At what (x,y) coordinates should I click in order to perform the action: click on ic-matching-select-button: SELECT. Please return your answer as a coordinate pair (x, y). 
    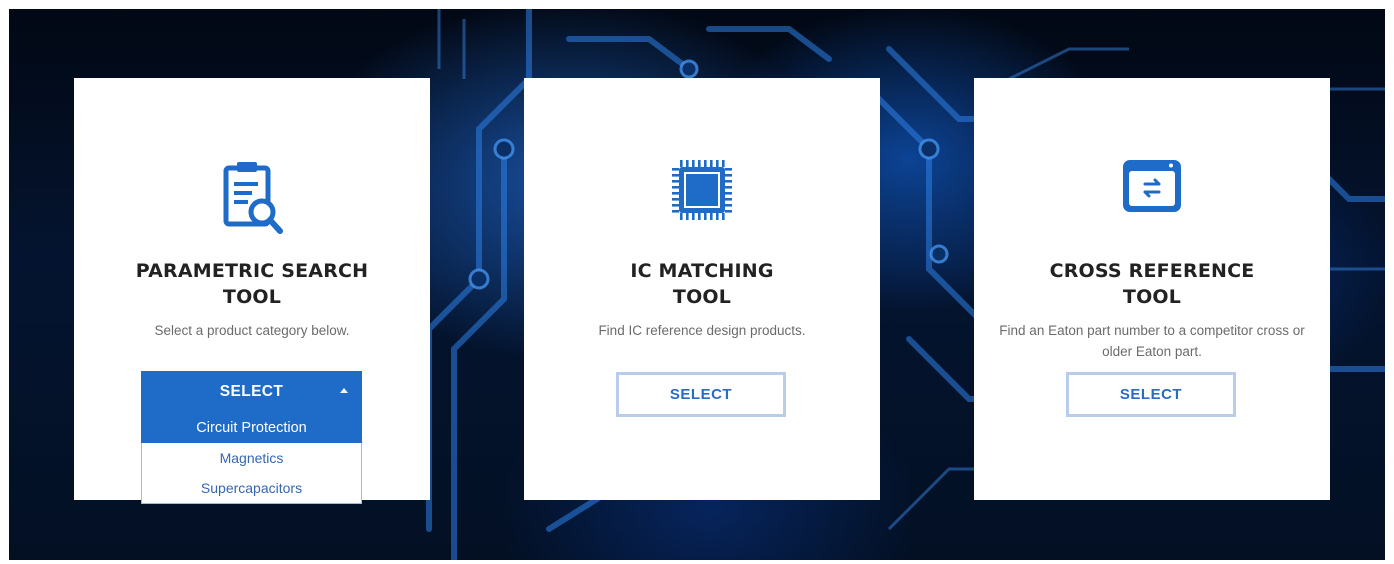
    Looking at the image, I should click on (701, 394).